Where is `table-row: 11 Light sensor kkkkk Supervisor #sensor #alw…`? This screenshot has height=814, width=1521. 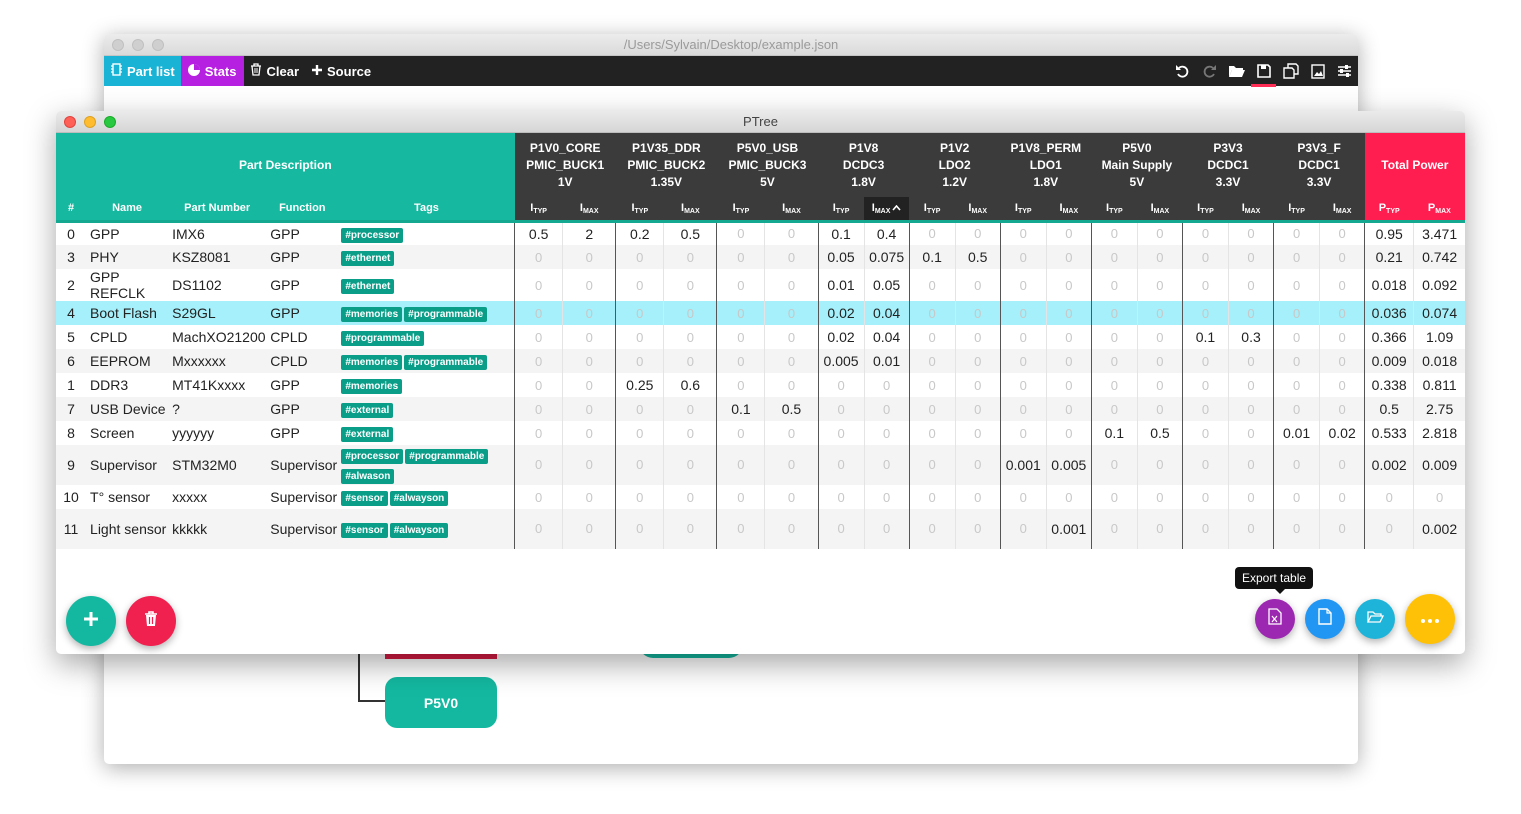 table-row: 11 Light sensor kkkkk Supervisor #sensor #alw… is located at coordinates (760, 529).